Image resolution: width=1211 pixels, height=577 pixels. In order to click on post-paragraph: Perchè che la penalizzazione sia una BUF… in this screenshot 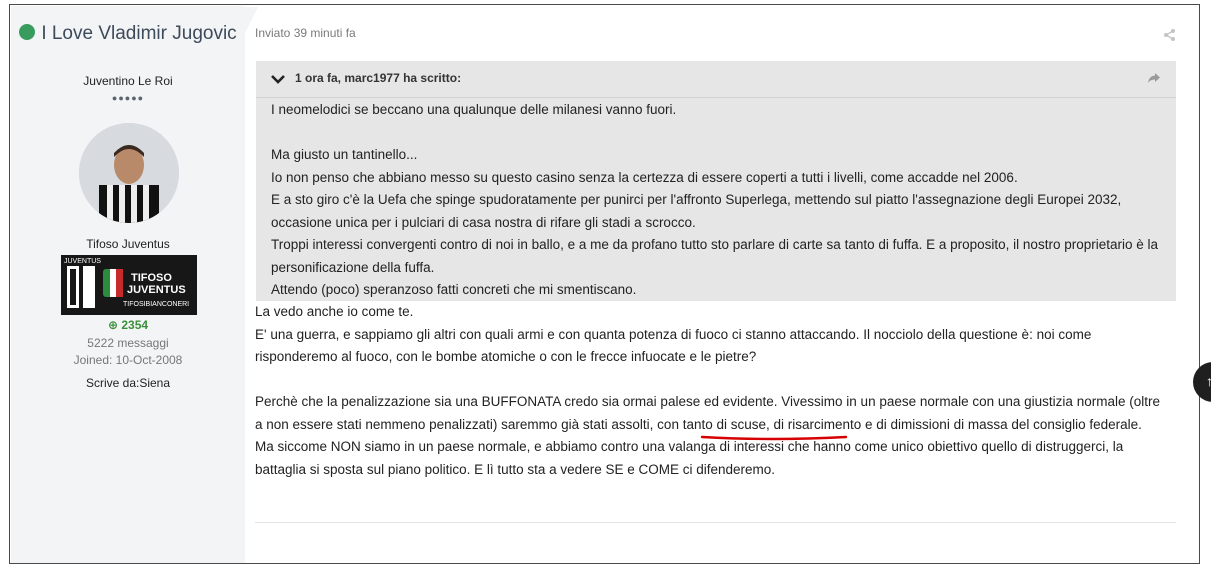, I will do `click(707, 413)`.